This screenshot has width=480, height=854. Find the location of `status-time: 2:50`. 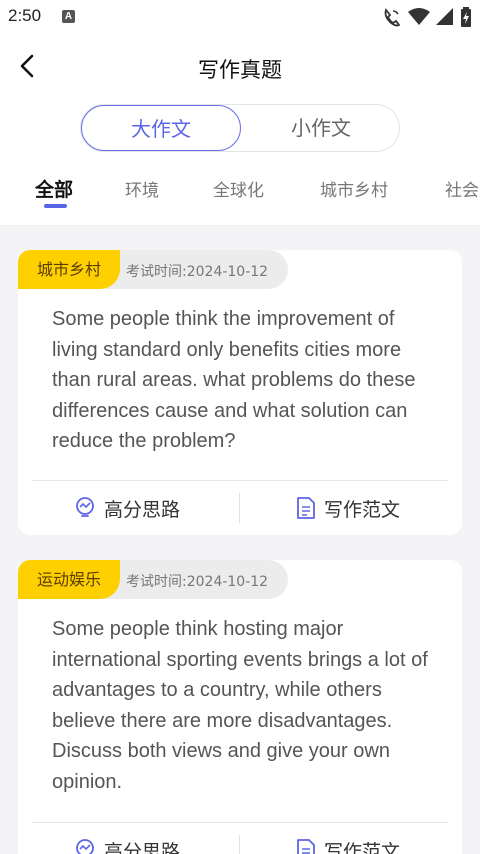

status-time: 2:50 is located at coordinates (25, 15).